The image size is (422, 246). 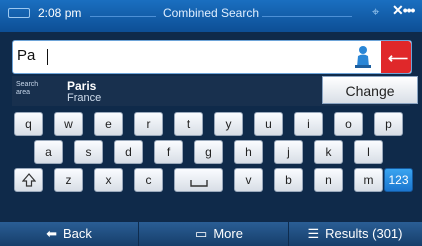 I want to click on status-bar: 2:08 pm Combined Search ⌖ ✕•••, so click(x=211, y=16).